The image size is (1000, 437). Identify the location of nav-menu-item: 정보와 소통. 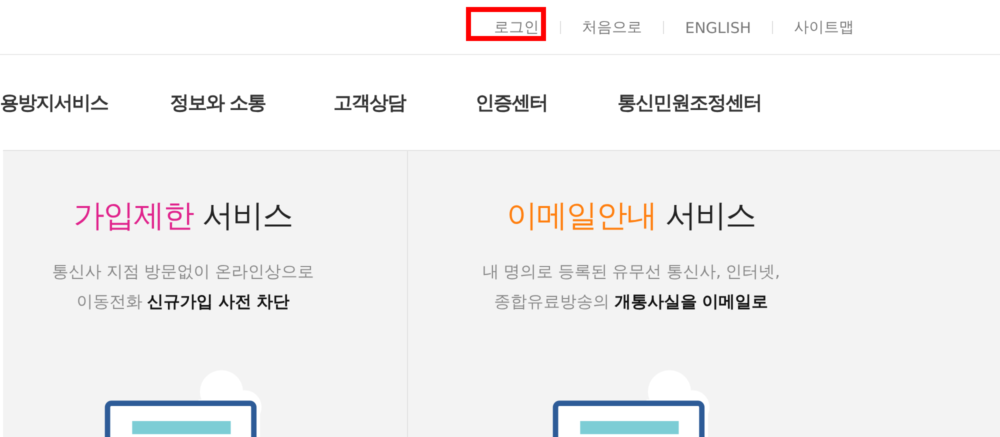
(218, 103).